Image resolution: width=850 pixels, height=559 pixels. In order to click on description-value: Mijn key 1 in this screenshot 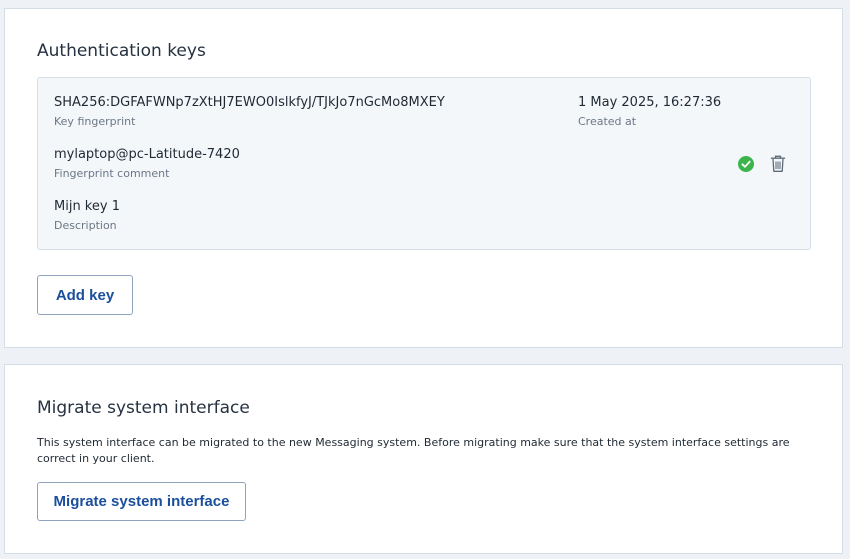, I will do `click(87, 206)`.